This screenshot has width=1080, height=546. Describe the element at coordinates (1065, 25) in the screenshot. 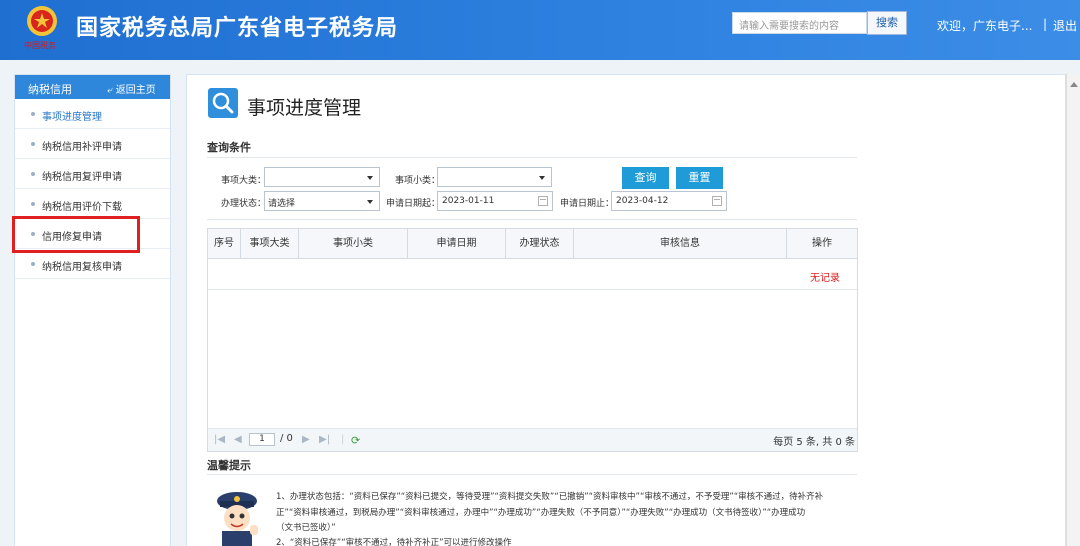

I see `logout-link: 退出` at that location.